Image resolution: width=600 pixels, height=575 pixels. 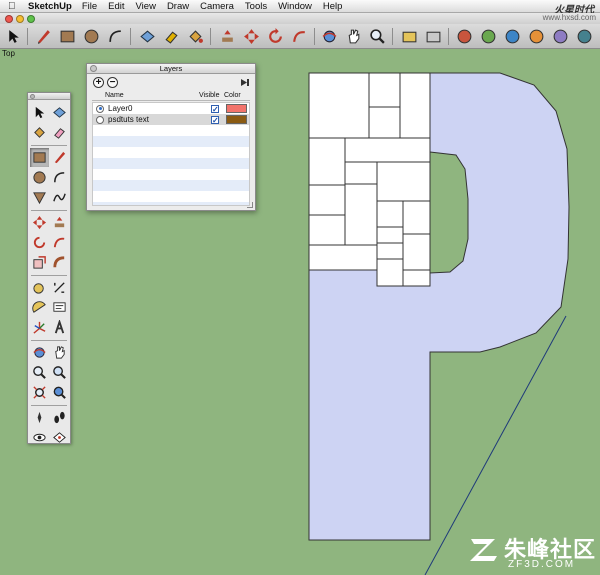 I want to click on layers-column-headers: Name Visible Color, so click(x=171, y=96).